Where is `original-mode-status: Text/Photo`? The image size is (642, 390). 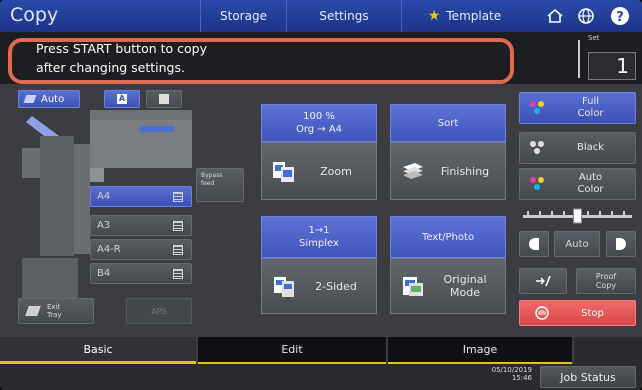
original-mode-status: Text/Photo is located at coordinates (448, 237).